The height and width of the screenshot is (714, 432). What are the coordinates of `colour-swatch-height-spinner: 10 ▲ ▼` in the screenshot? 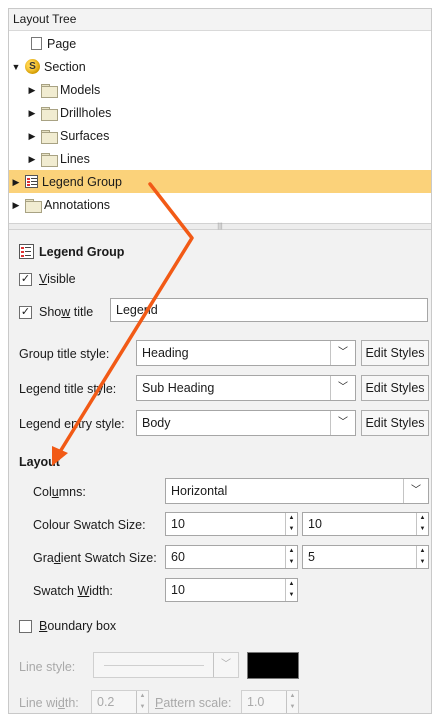 It's located at (365, 524).